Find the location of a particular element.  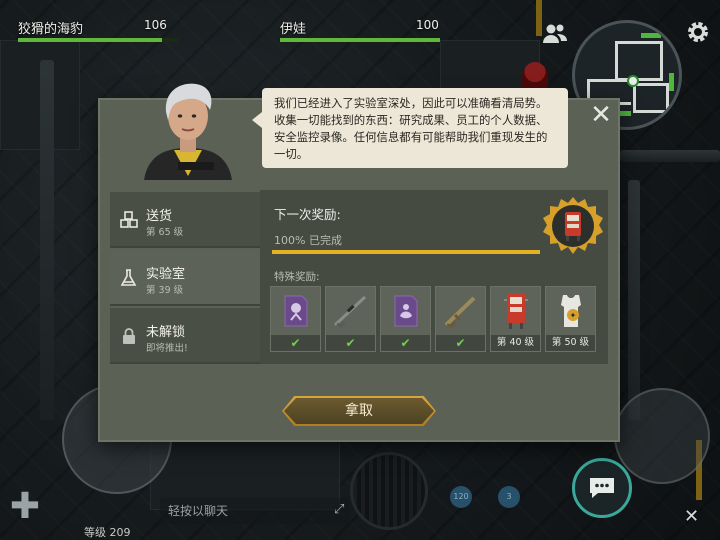

npc-avatar is located at coordinates (188, 128).